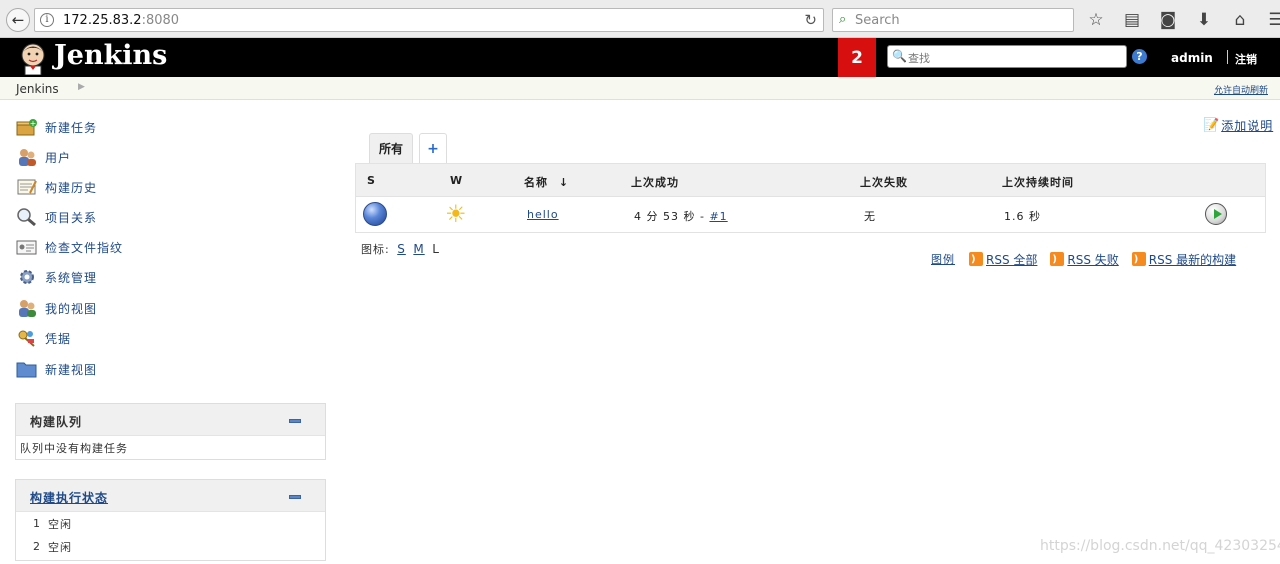 The image size is (1280, 564). What do you see at coordinates (564, 182) in the screenshot?
I see `sort-arrow-icon: ↓` at bounding box center [564, 182].